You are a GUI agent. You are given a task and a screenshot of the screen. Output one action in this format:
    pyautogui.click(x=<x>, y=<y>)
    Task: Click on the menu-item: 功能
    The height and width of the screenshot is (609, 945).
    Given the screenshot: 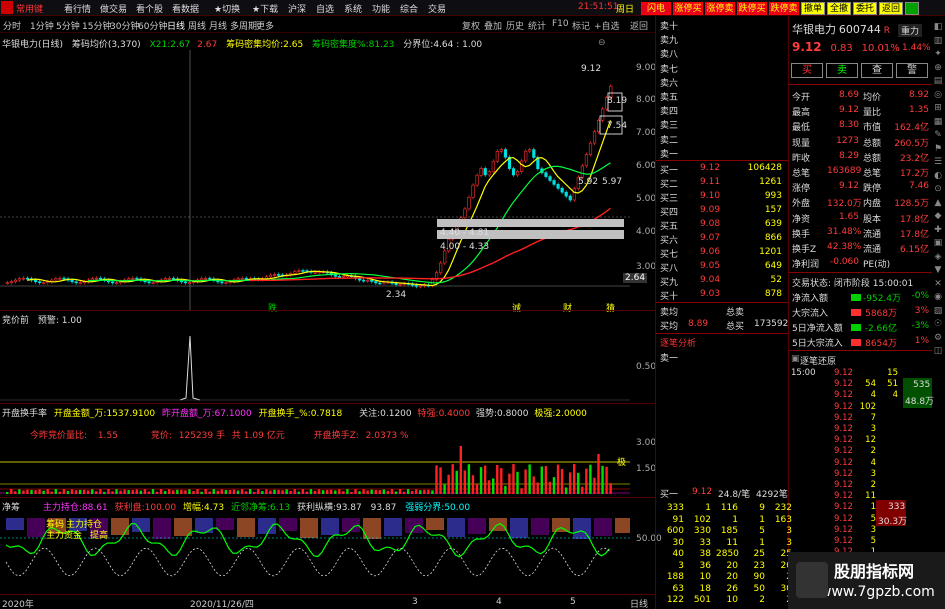 What is the action you would take?
    pyautogui.click(x=381, y=8)
    